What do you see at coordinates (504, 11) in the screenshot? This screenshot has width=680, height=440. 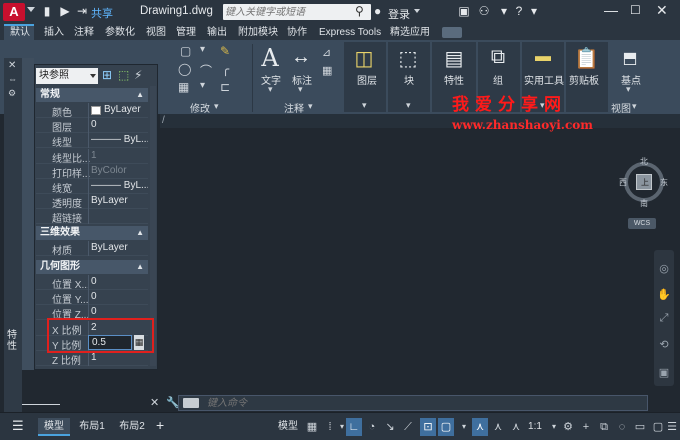 I see `dropdown-icon: ▾` at bounding box center [504, 11].